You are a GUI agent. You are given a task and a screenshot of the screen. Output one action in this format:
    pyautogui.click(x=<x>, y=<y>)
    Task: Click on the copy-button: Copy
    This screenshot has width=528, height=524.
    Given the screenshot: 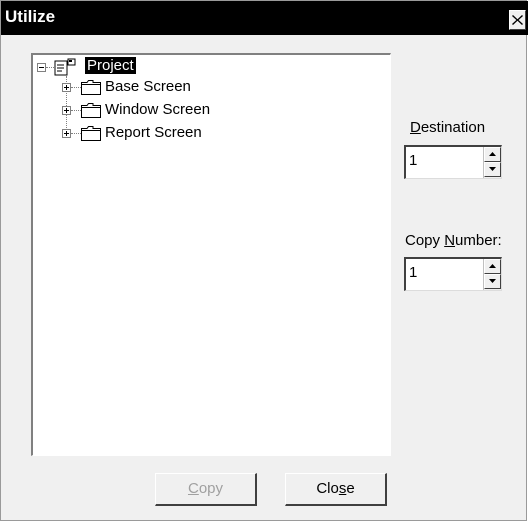 What is the action you would take?
    pyautogui.click(x=206, y=489)
    